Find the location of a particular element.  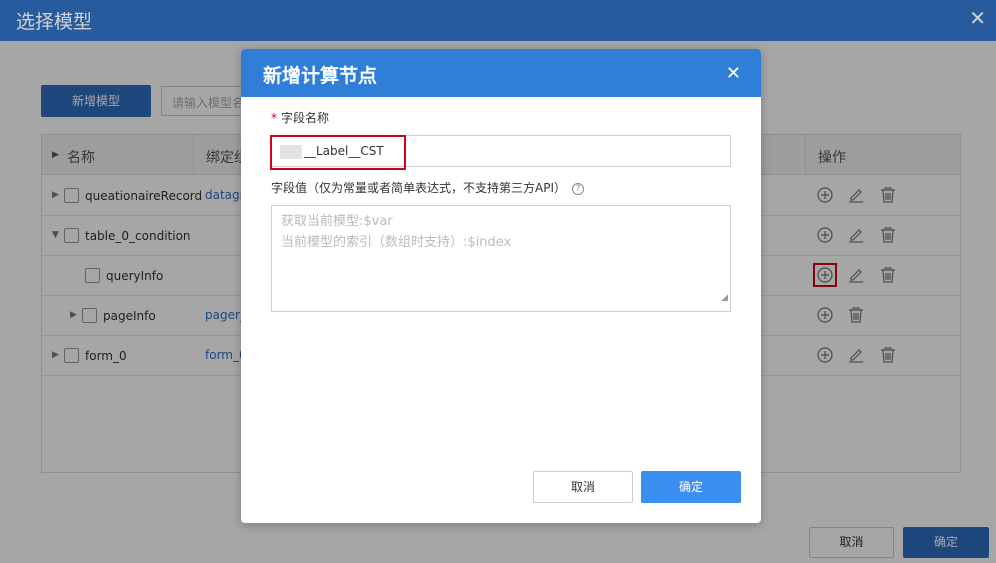

field-value-label: 字段值（仅为常量或者简单表达式，不支持第三方API） is located at coordinates (418, 188).